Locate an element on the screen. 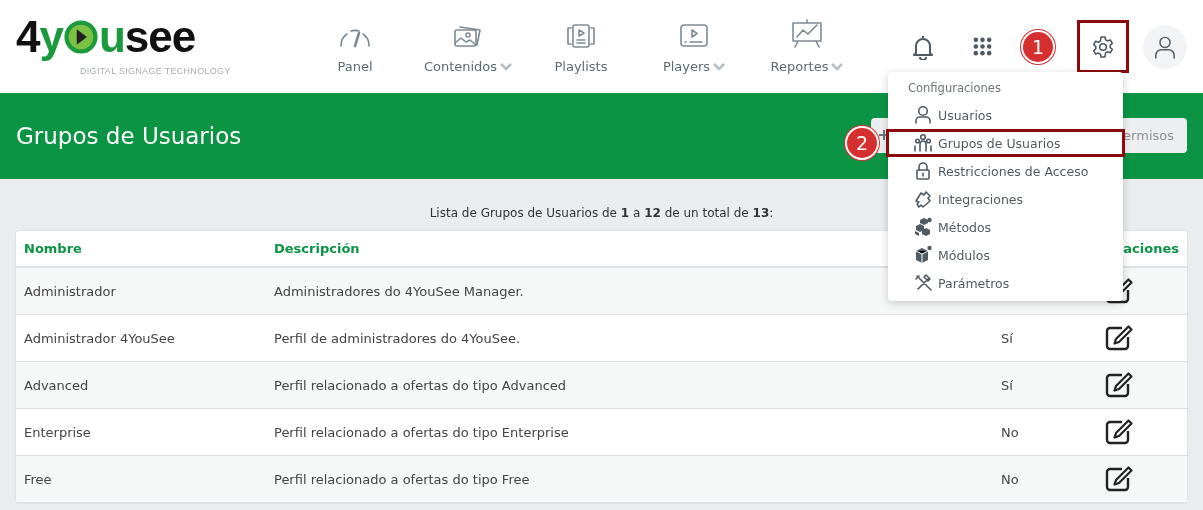  grid-icon is located at coordinates (982, 46).